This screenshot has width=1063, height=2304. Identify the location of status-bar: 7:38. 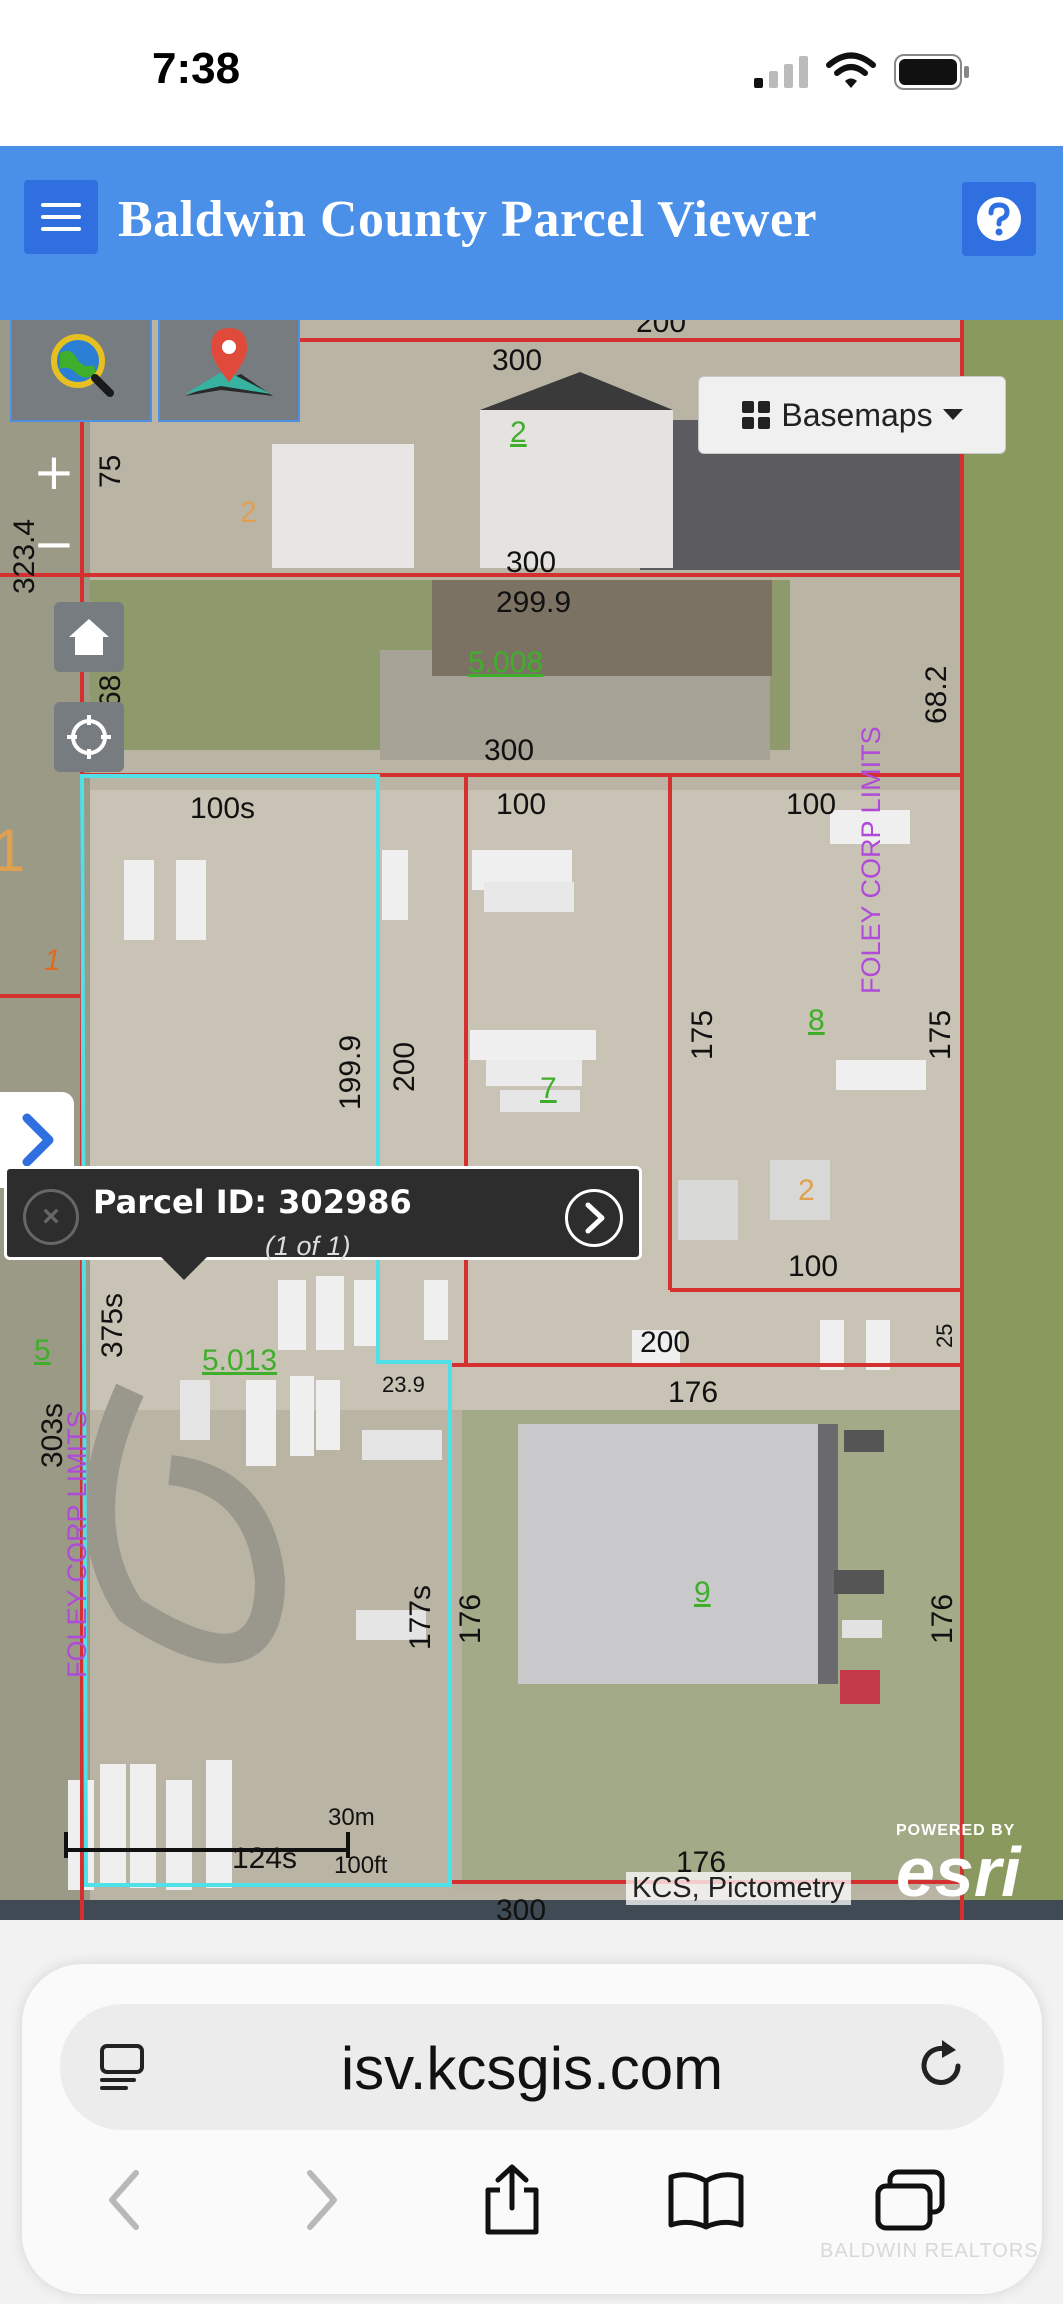
(531, 73).